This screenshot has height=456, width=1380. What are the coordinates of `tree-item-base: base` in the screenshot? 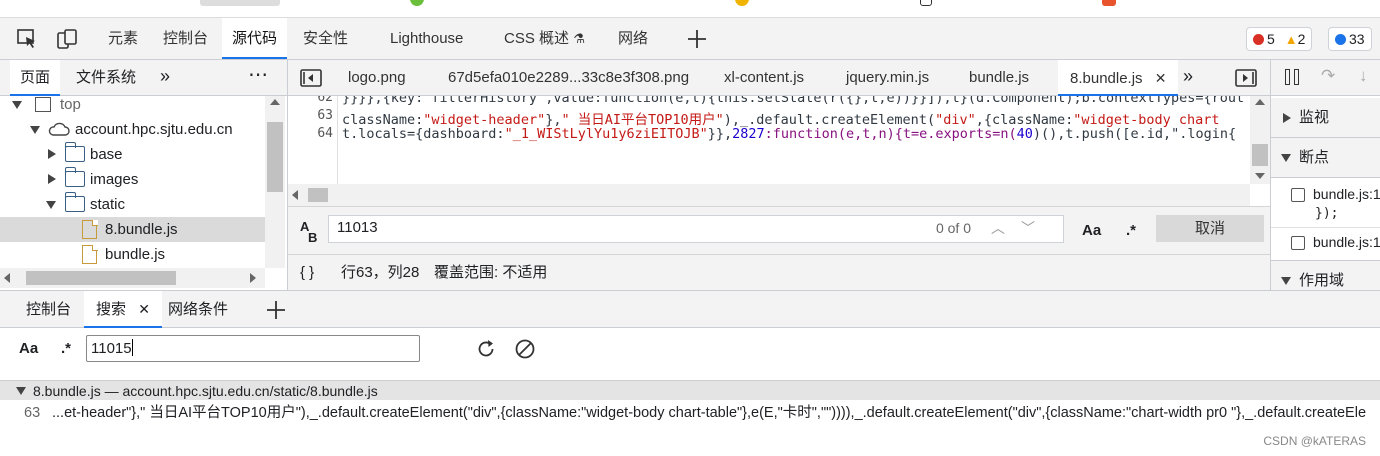 It's located at (132, 154).